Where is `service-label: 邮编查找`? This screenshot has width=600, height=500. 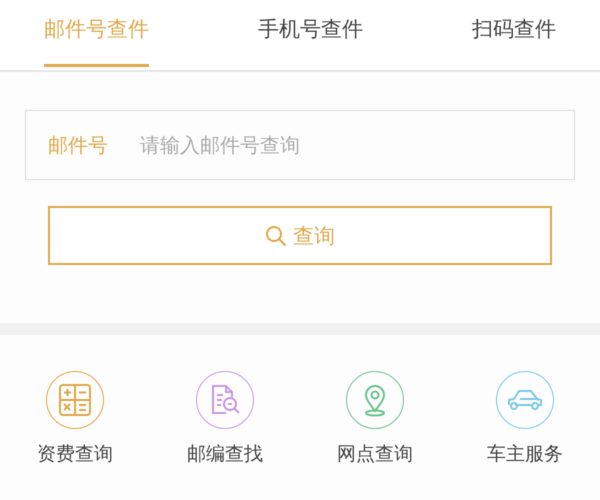
service-label: 邮编查找 is located at coordinates (225, 454).